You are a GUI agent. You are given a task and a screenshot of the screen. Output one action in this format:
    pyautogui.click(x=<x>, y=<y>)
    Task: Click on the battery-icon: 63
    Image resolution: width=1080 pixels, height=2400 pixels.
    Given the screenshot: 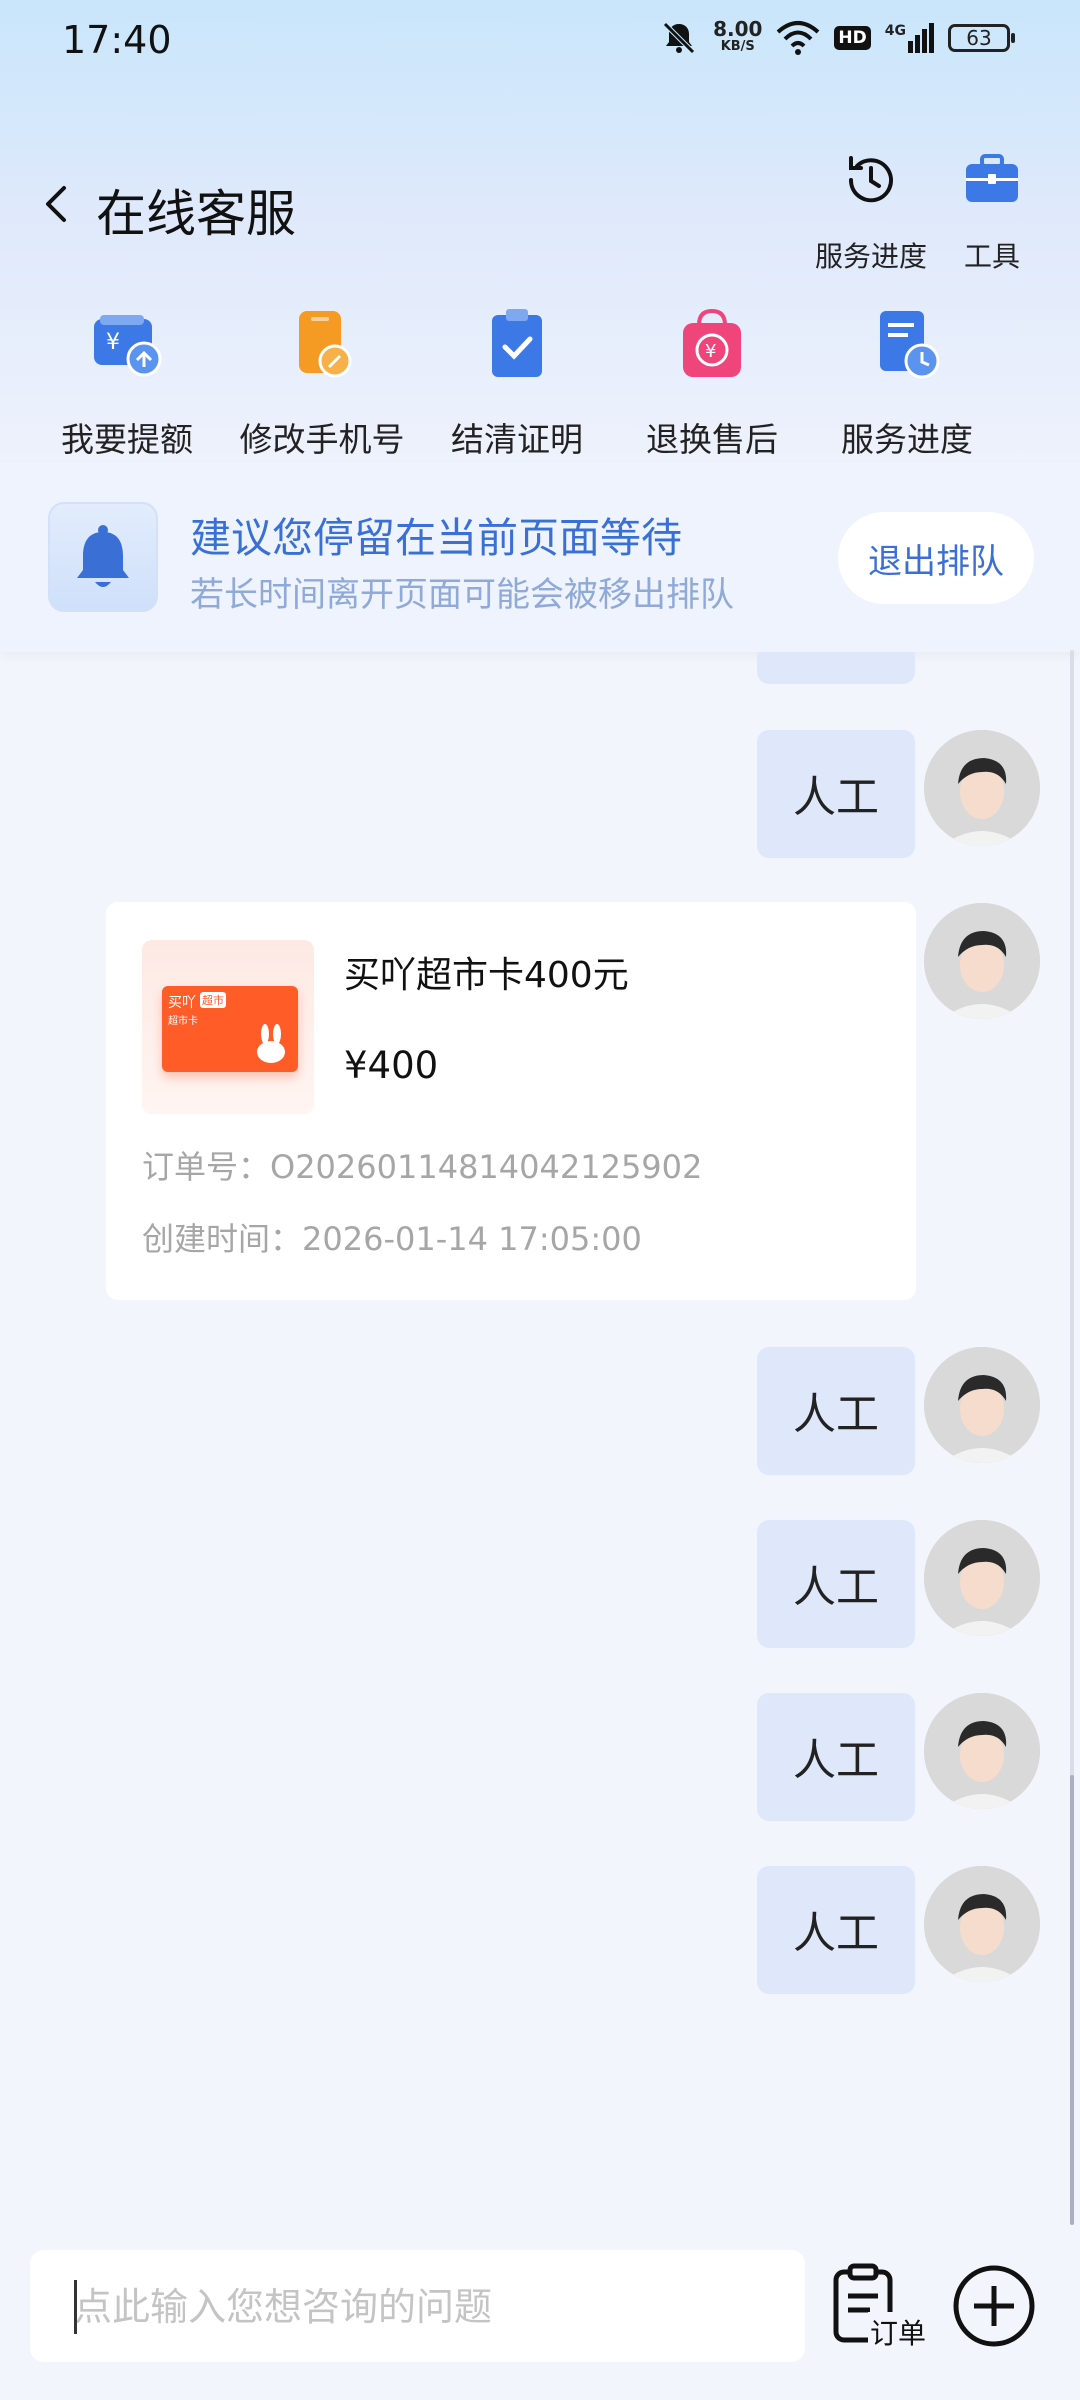 What is the action you would take?
    pyautogui.click(x=981, y=38)
    